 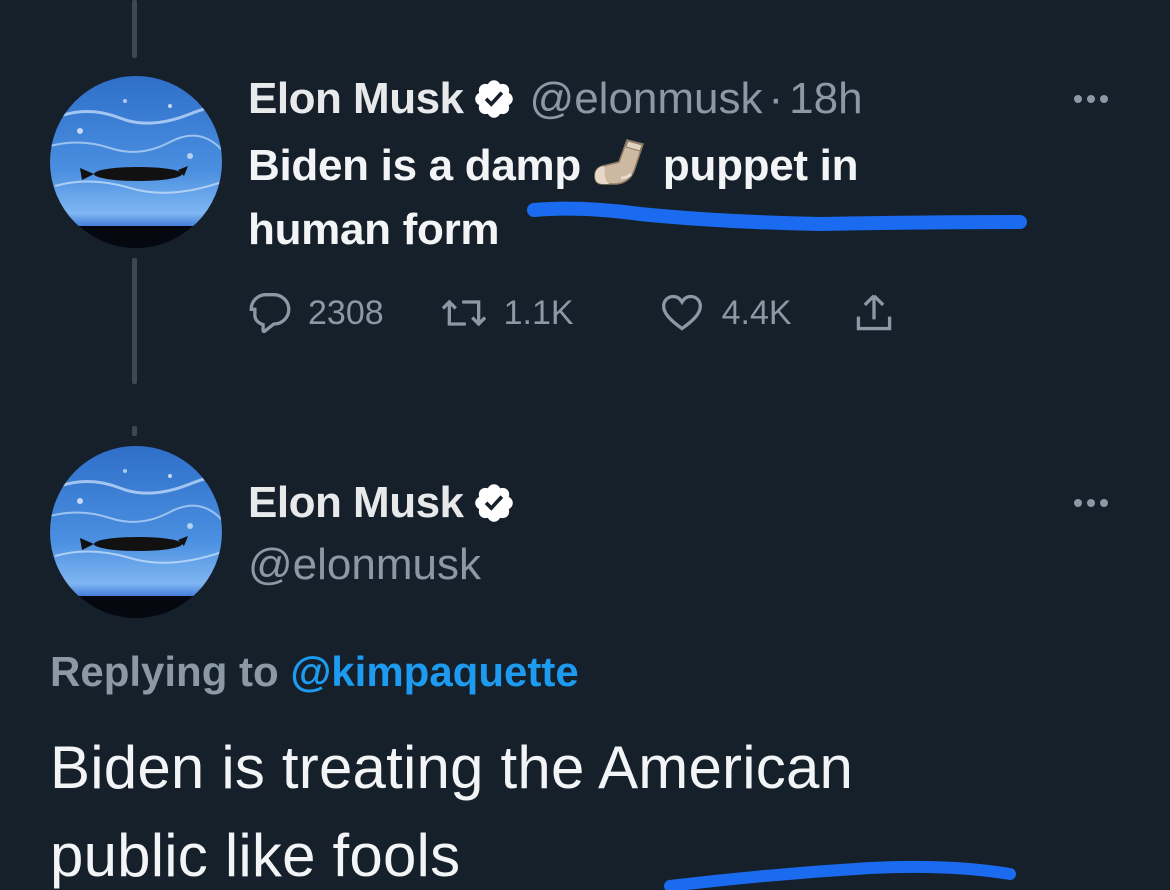 I want to click on tweet-header-main: Elon Musk, so click(x=382, y=503).